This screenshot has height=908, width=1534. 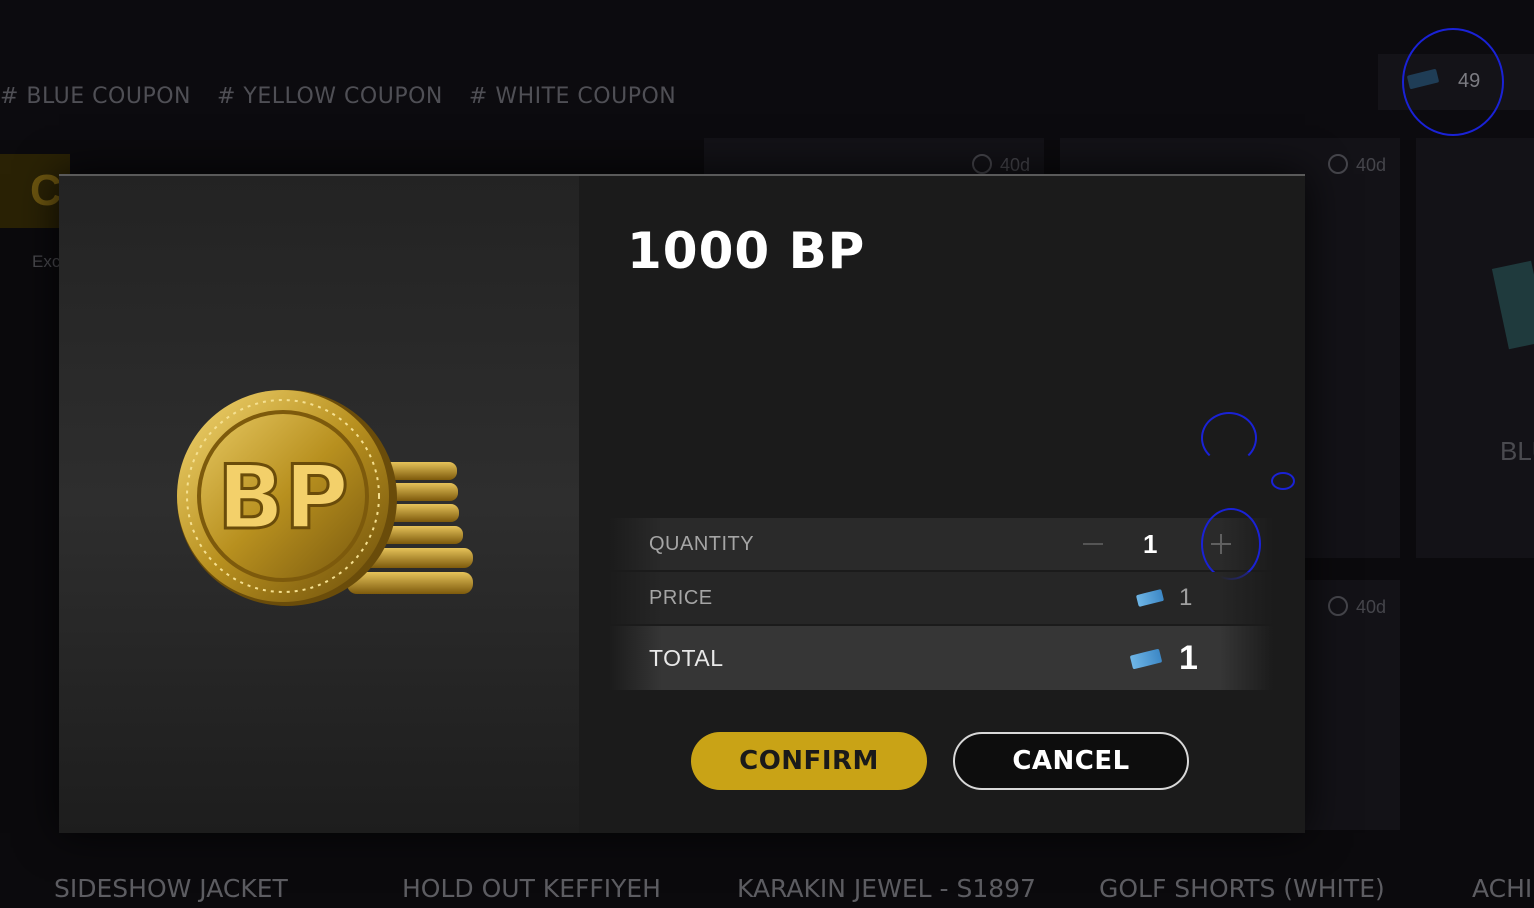 What do you see at coordinates (171, 888) in the screenshot?
I see `card-title: SIDESHOW JACKET` at bounding box center [171, 888].